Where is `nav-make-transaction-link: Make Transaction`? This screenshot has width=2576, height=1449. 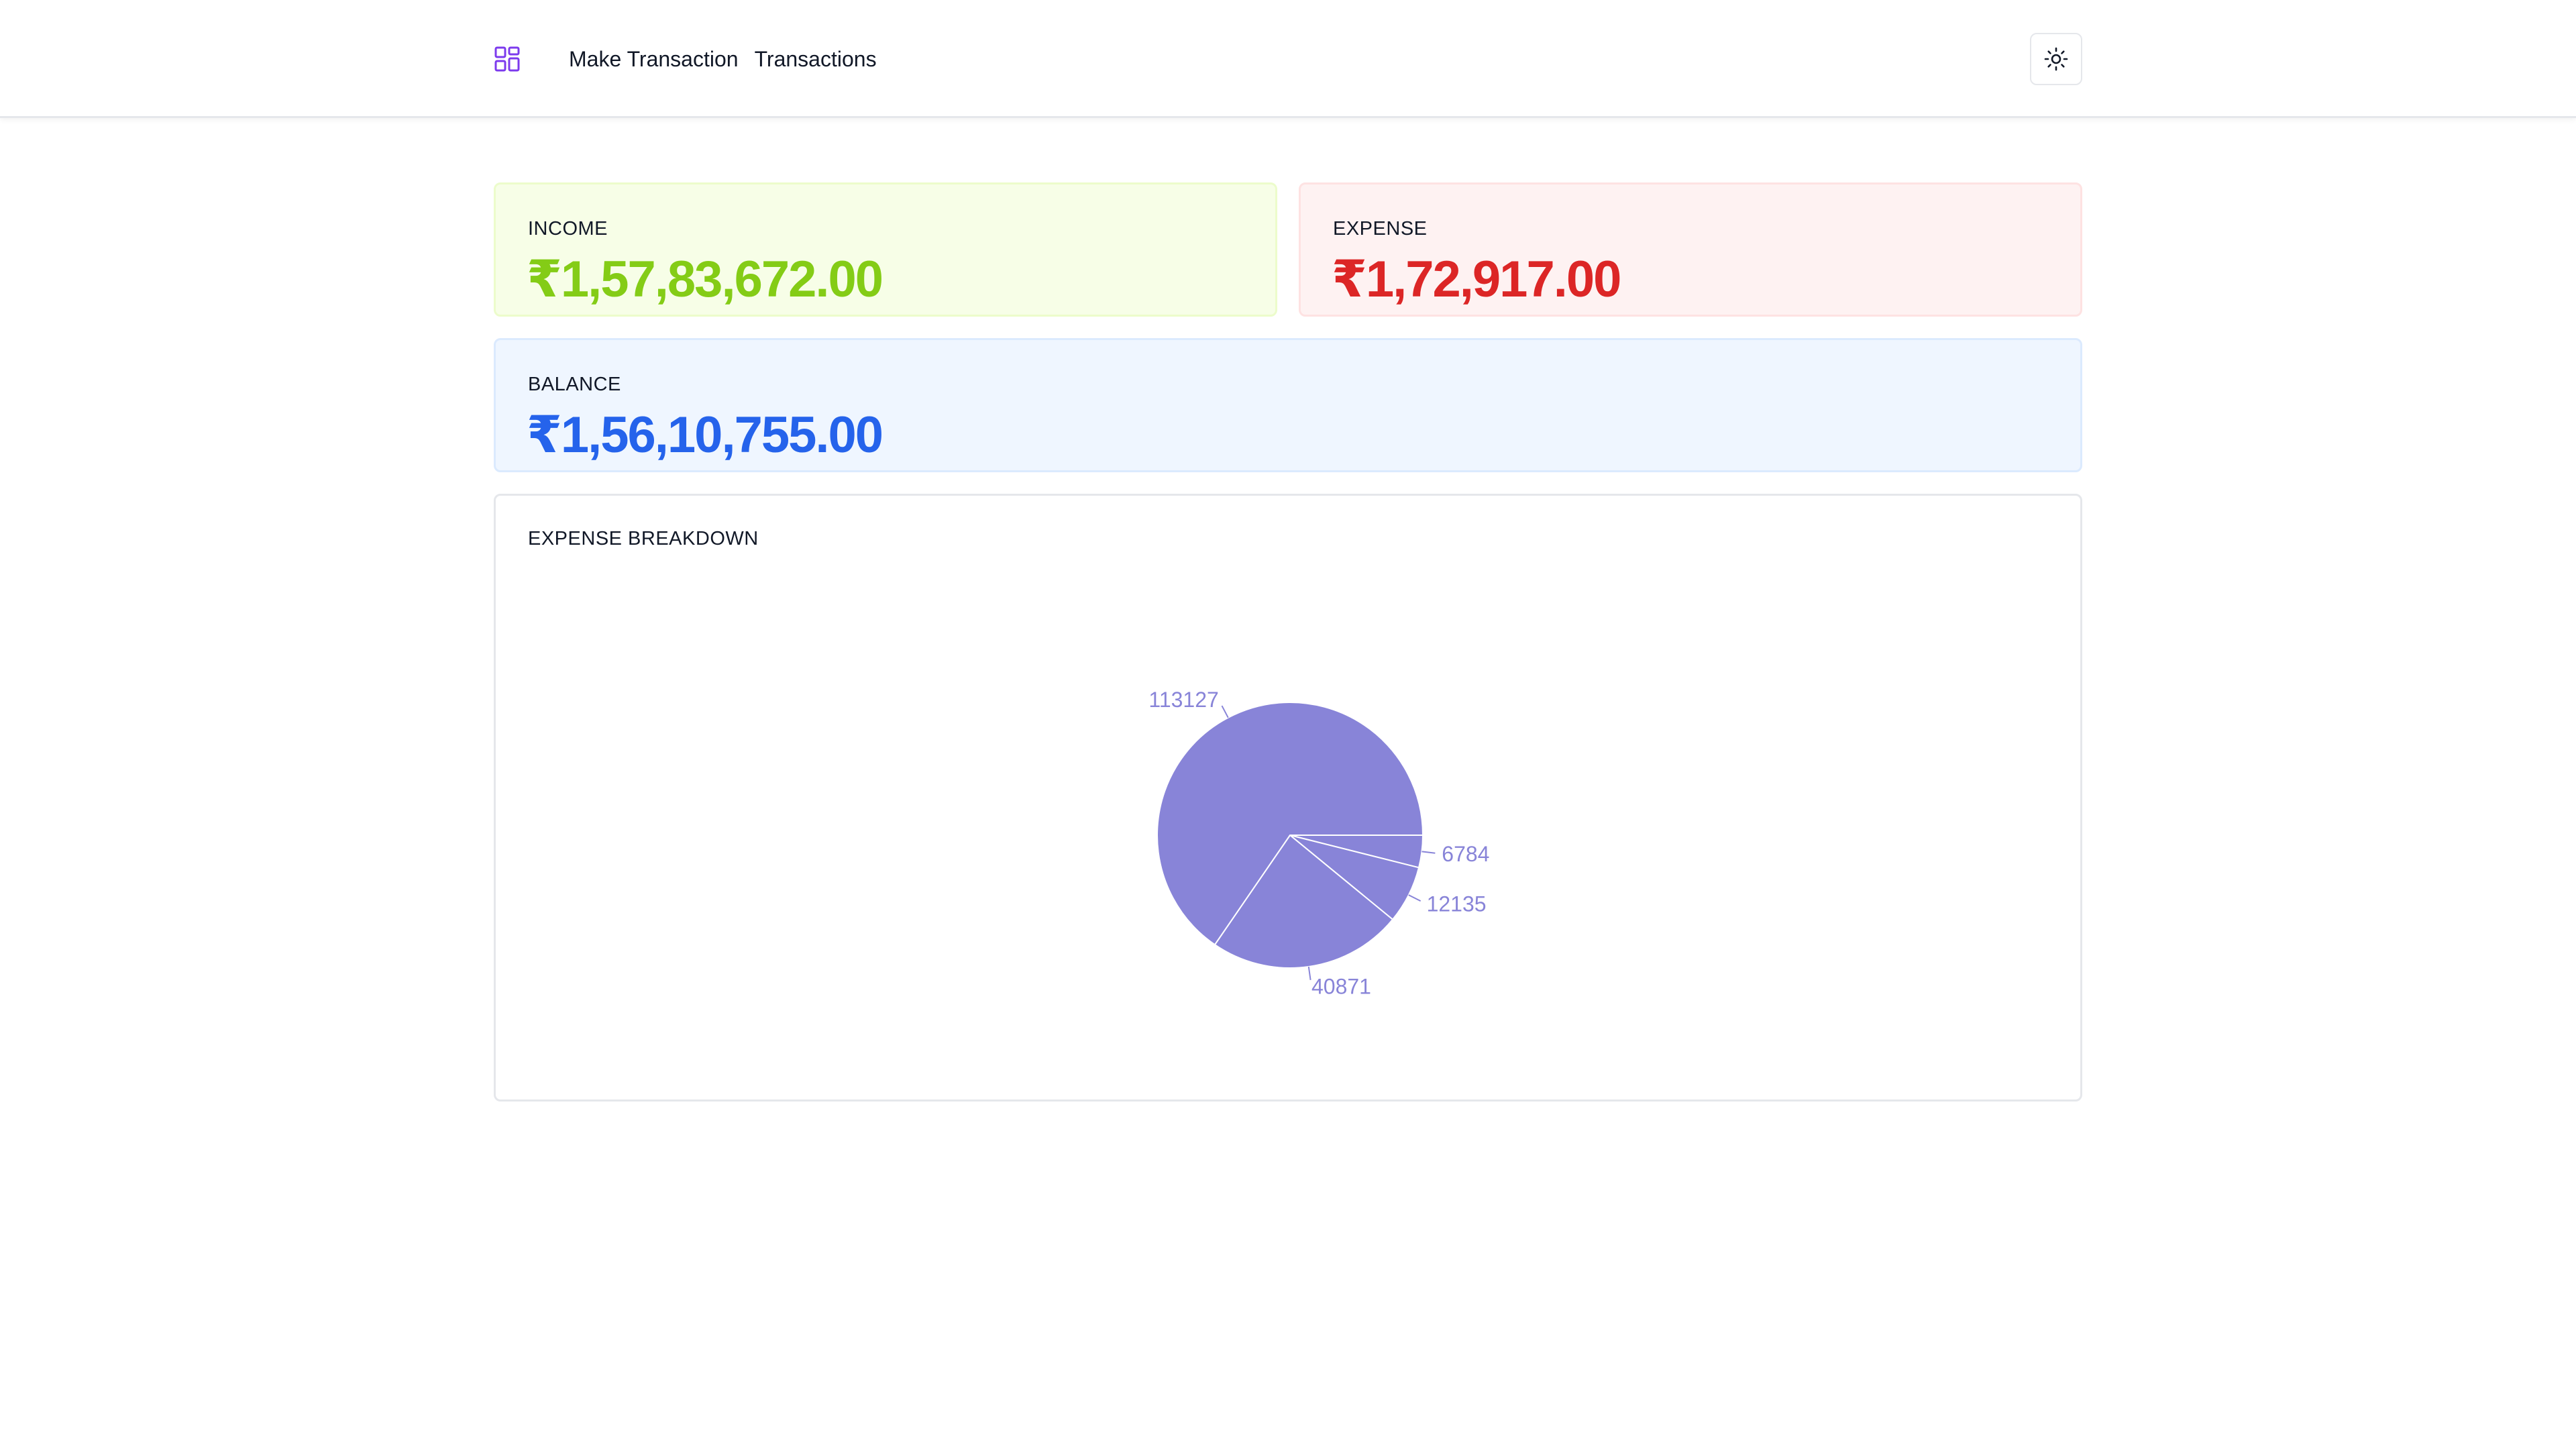 nav-make-transaction-link: Make Transaction is located at coordinates (654, 59).